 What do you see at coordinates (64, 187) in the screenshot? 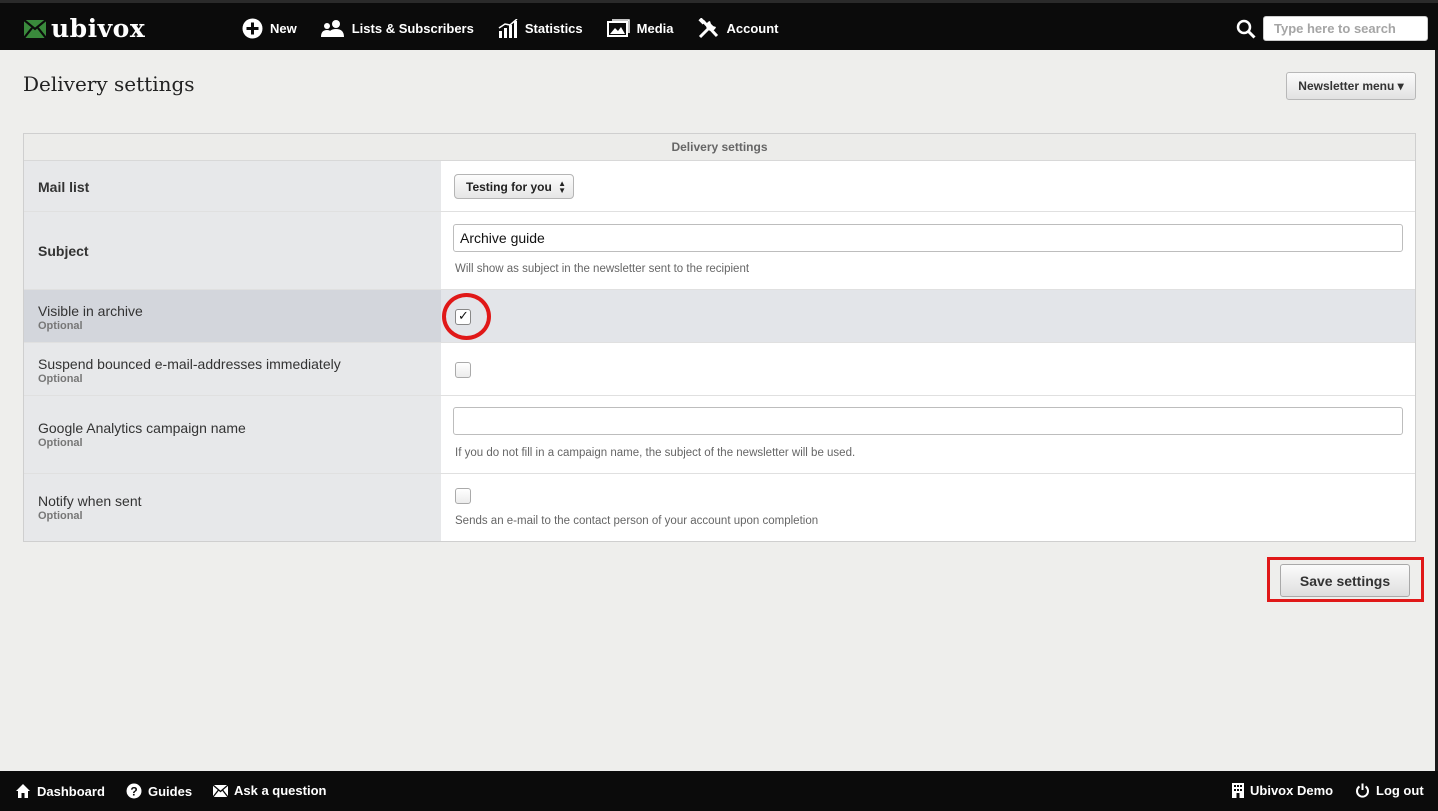
I see `mail-list-label: Mail list` at bounding box center [64, 187].